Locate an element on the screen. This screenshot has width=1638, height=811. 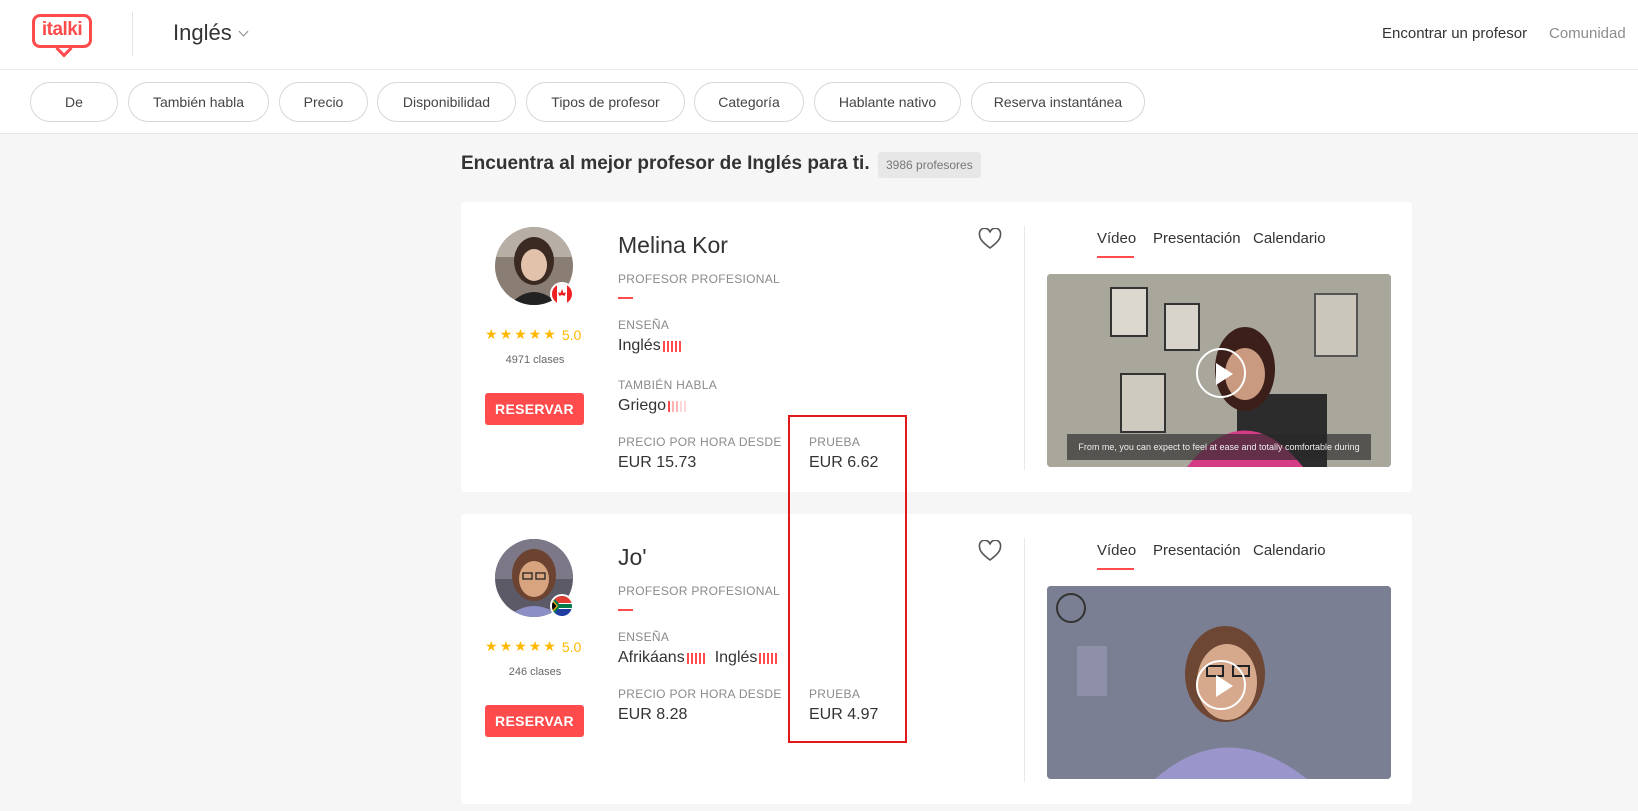
hourly-price-value: EUR 8.28 is located at coordinates (653, 714).